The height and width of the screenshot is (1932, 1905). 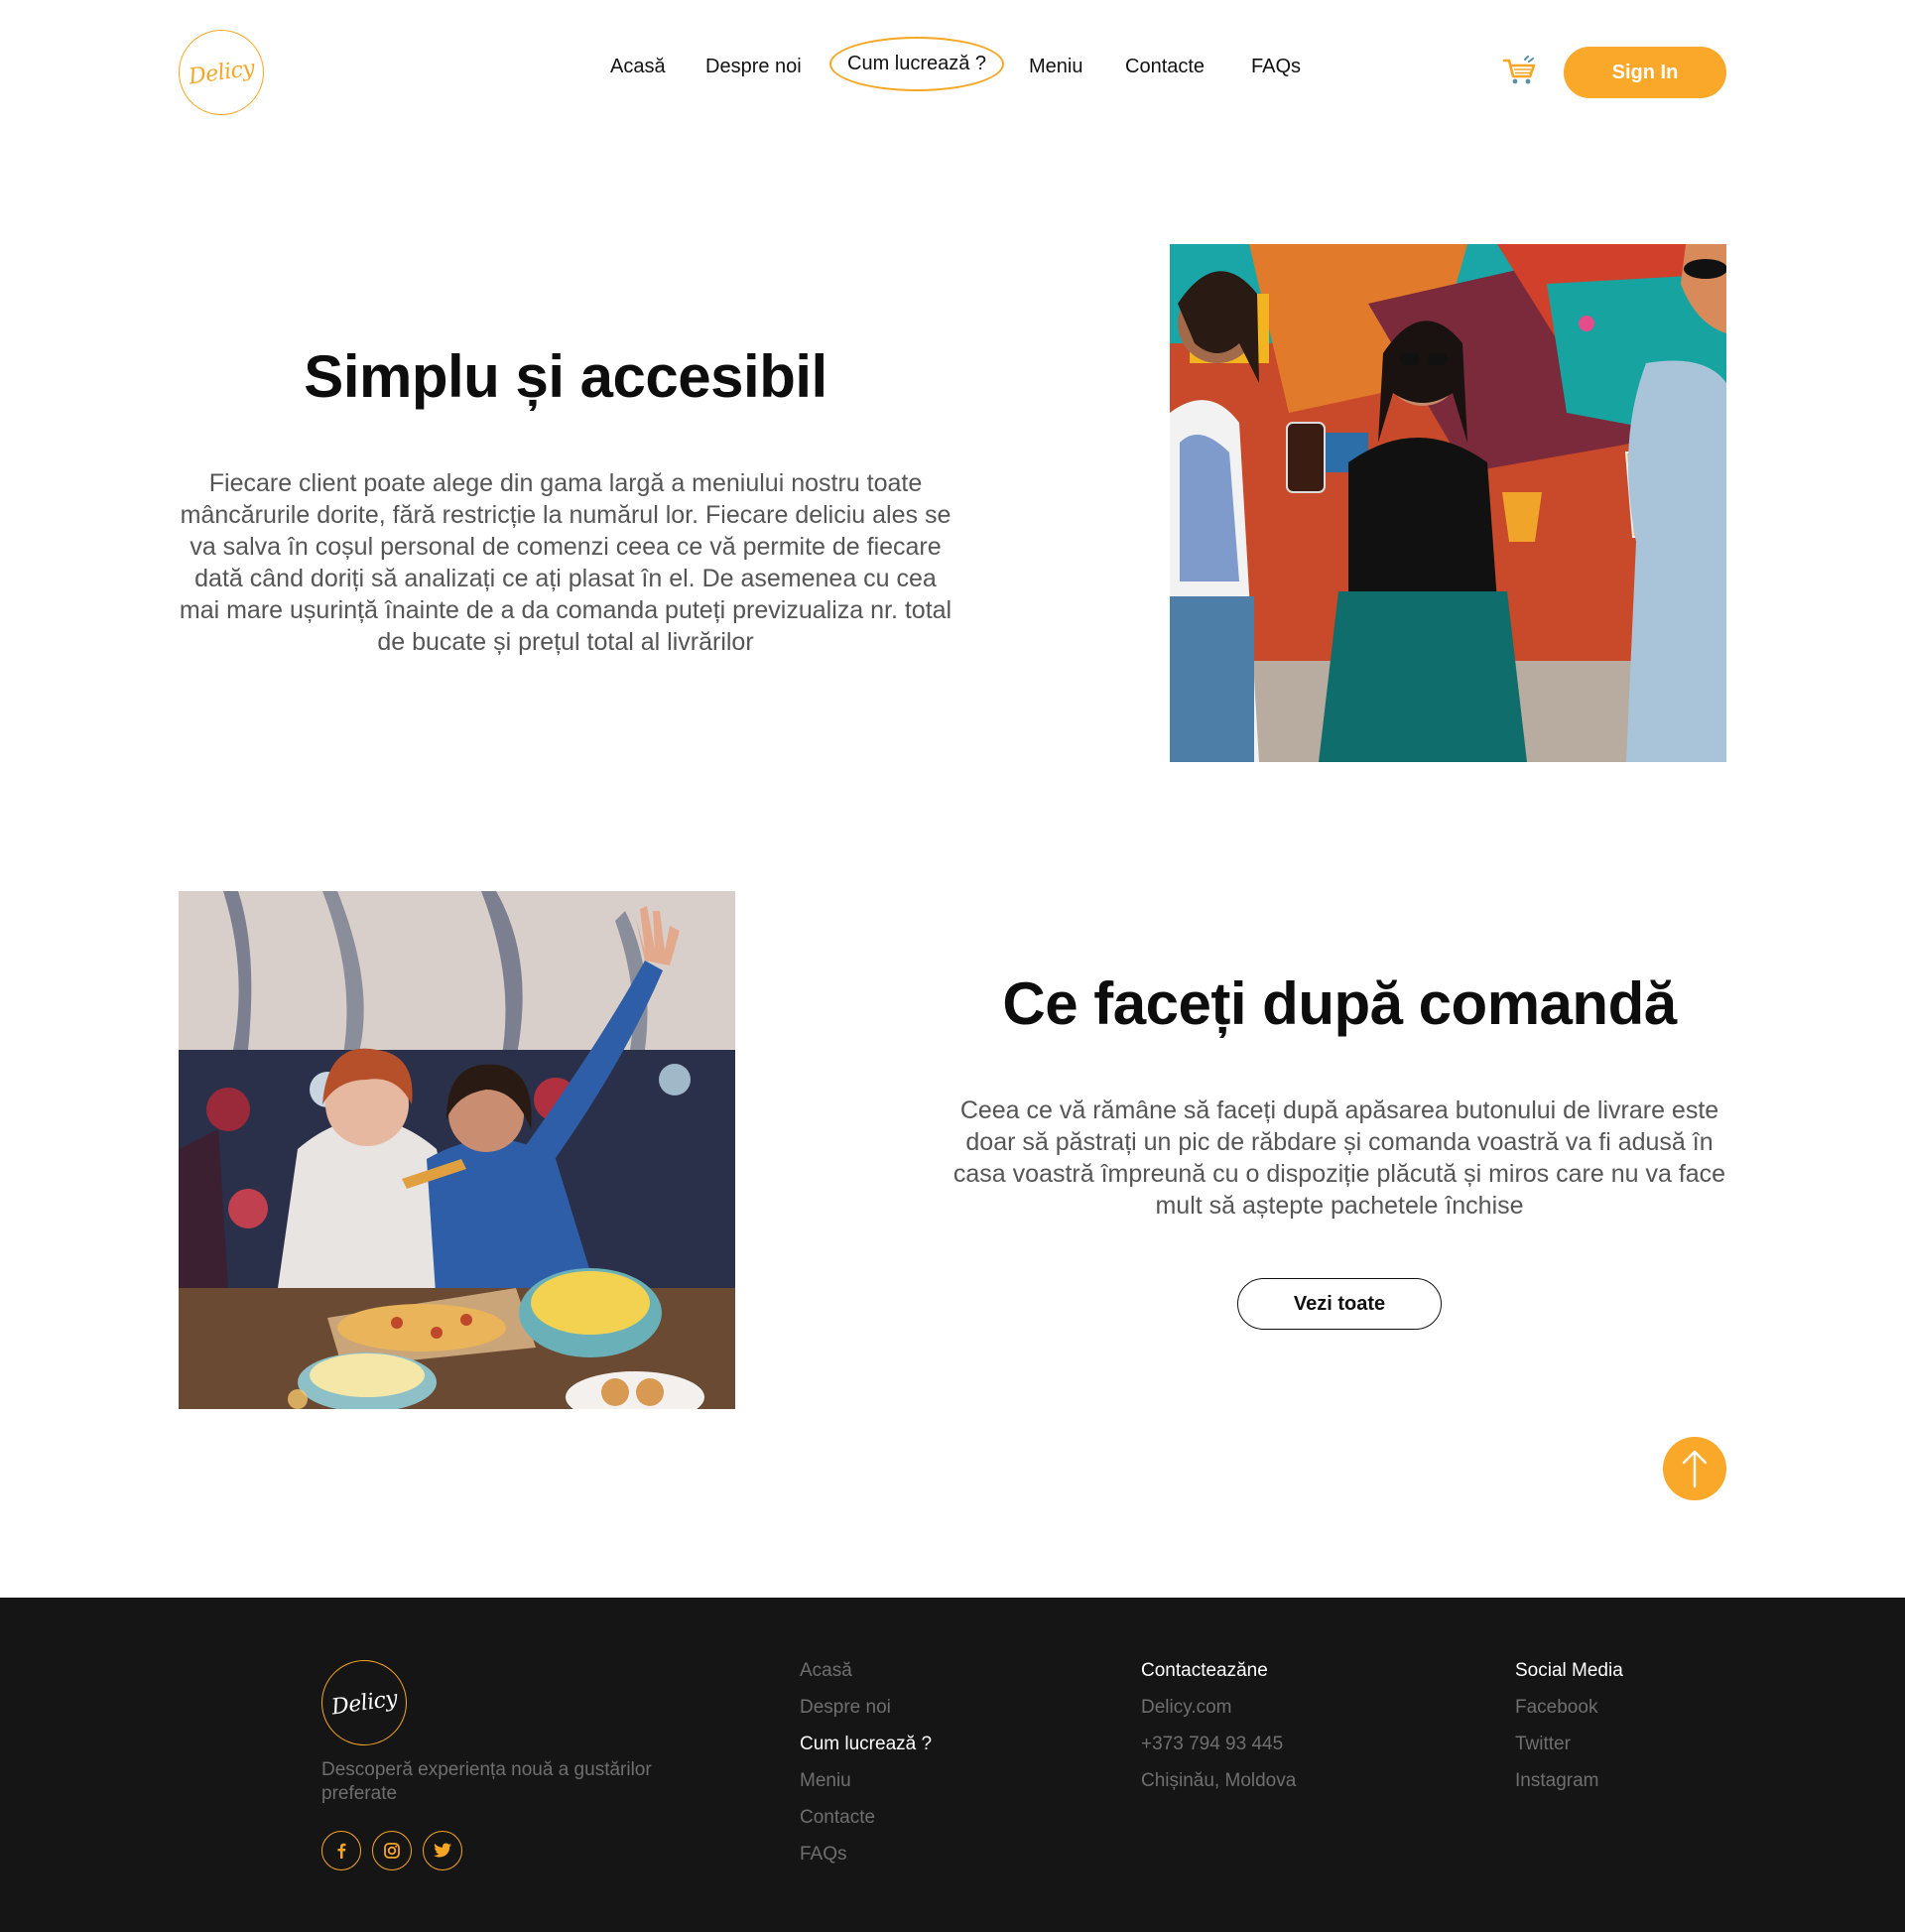 What do you see at coordinates (866, 1861) in the screenshot?
I see `footer-link-faqs: FAQs` at bounding box center [866, 1861].